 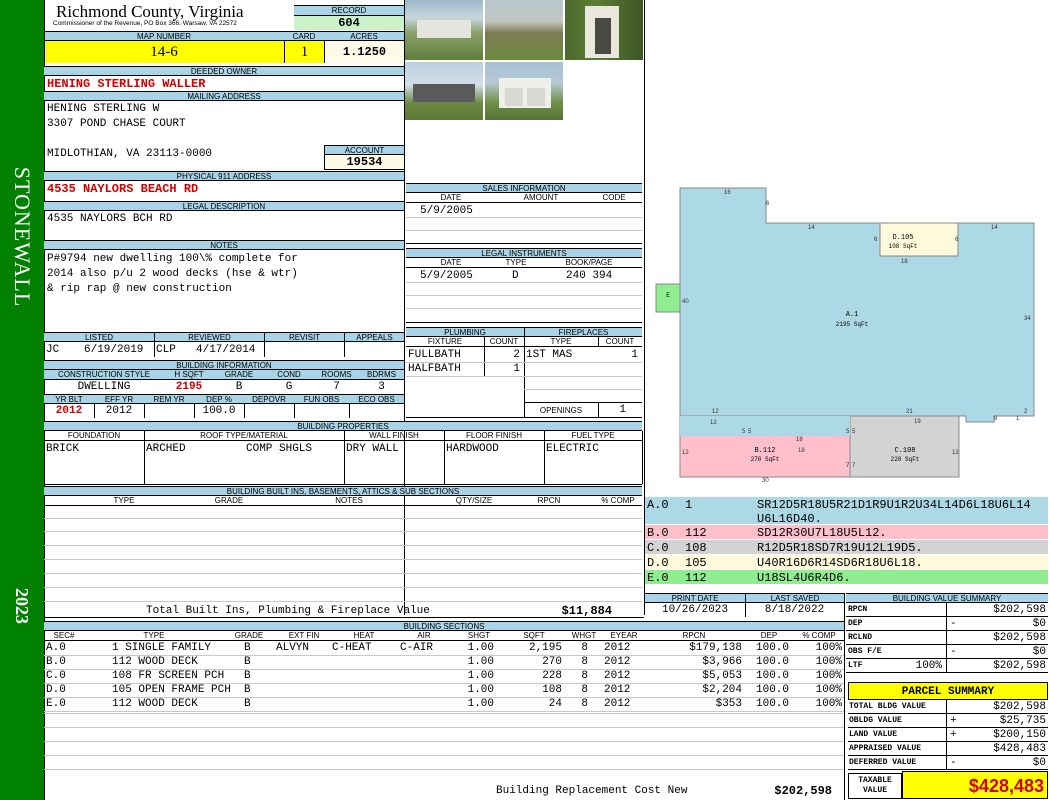 What do you see at coordinates (114, 350) in the screenshot?
I see `listed-date: 6/19/2019` at bounding box center [114, 350].